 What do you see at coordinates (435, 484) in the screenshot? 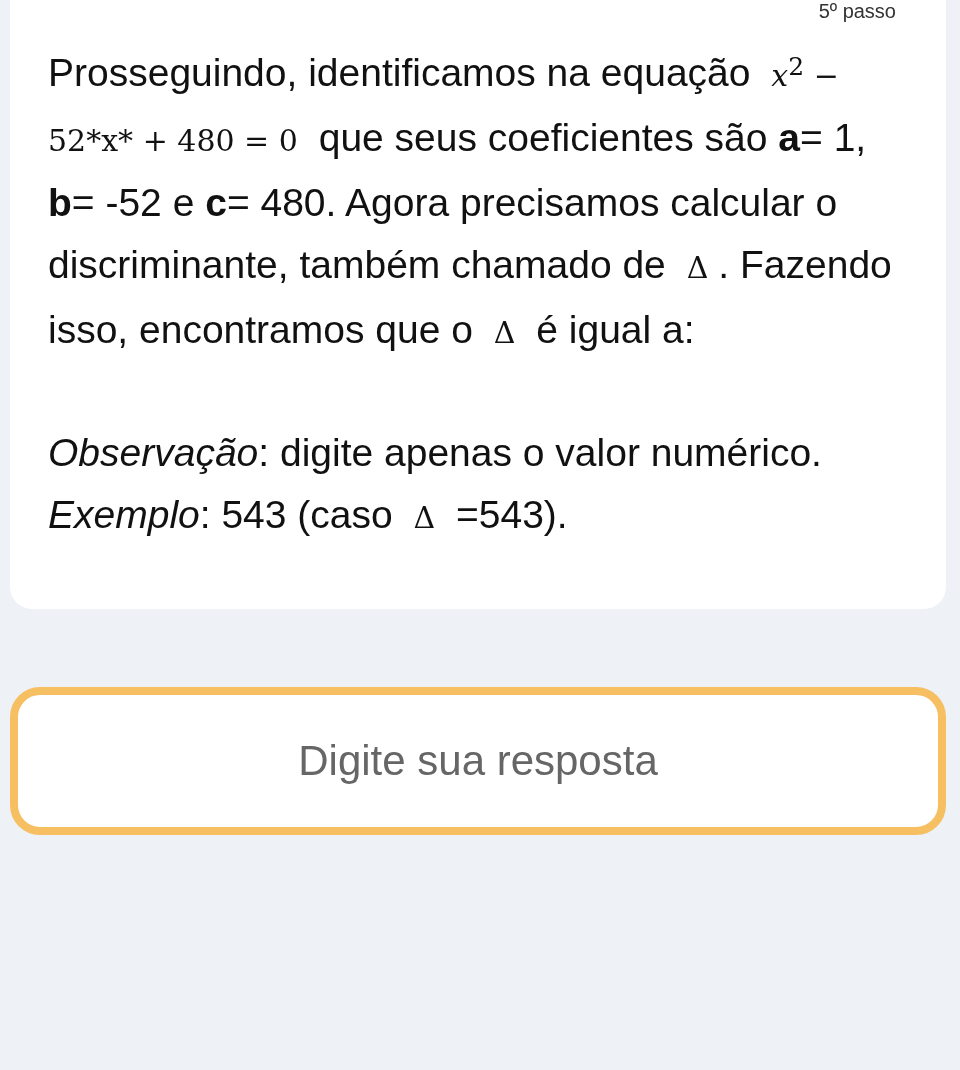
I see `note-text: Observação: digite apenas o valor numérico. Exemplo: 543 (caso Δ =543).` at bounding box center [435, 484].